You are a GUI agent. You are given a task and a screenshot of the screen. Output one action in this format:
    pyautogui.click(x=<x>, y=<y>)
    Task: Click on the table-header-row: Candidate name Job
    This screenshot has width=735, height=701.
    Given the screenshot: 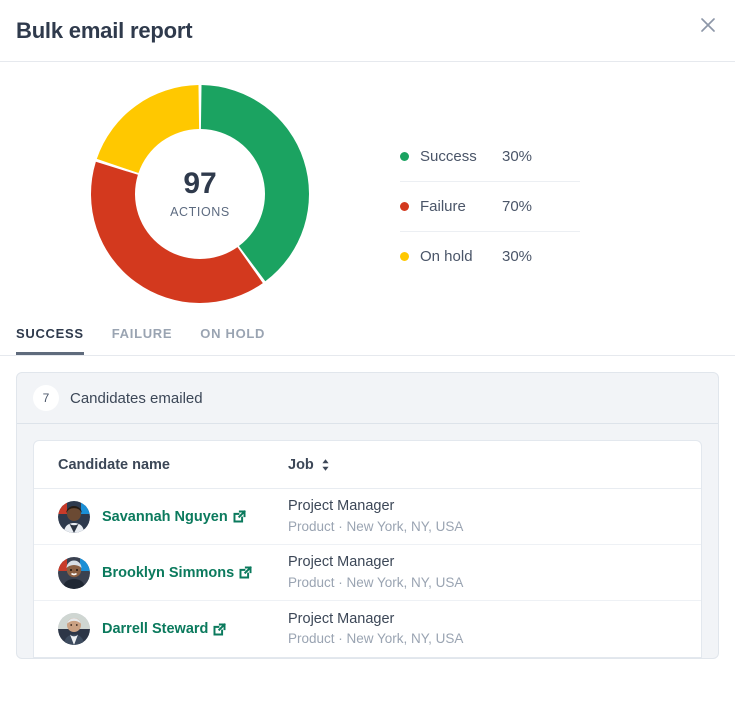 What is the action you would take?
    pyautogui.click(x=367, y=465)
    